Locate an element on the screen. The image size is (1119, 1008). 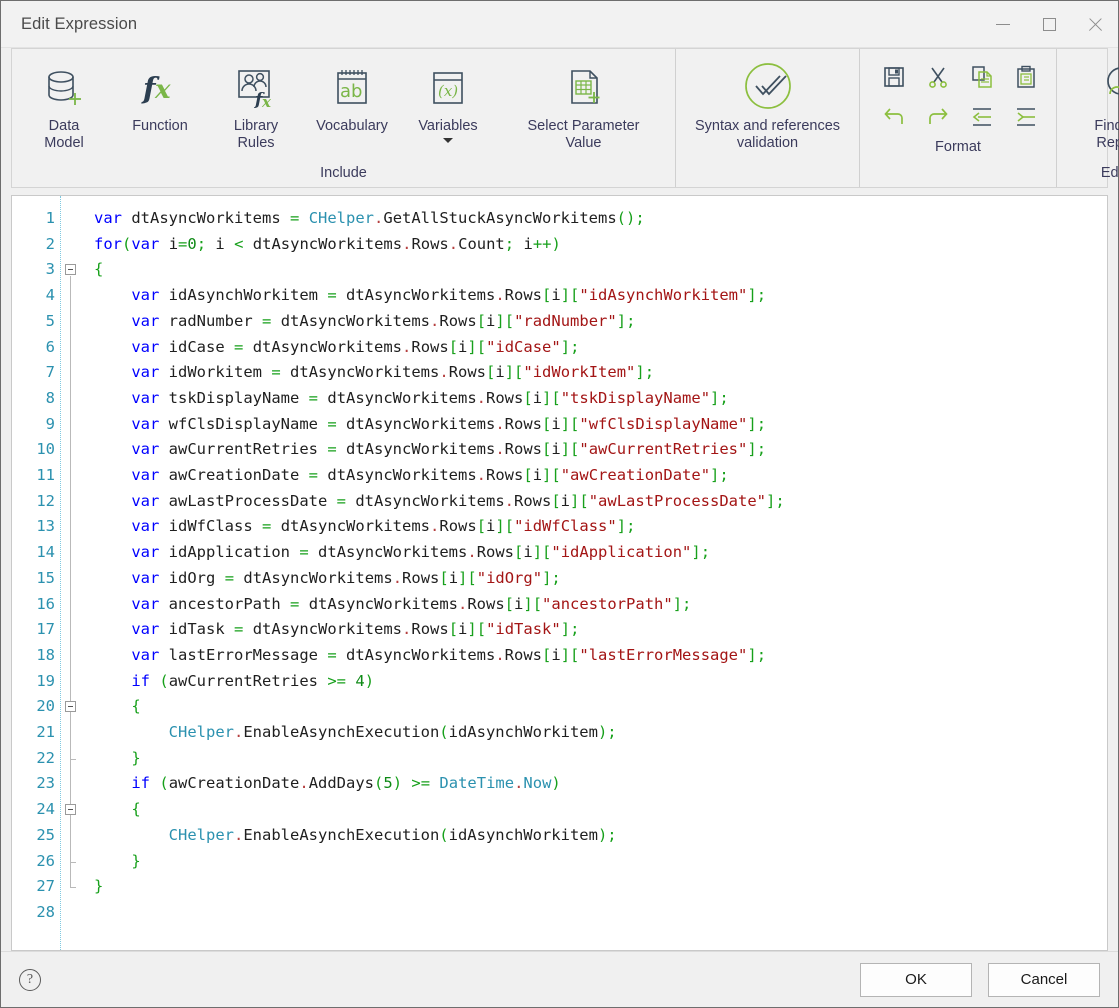
paste-button is located at coordinates (1026, 79).